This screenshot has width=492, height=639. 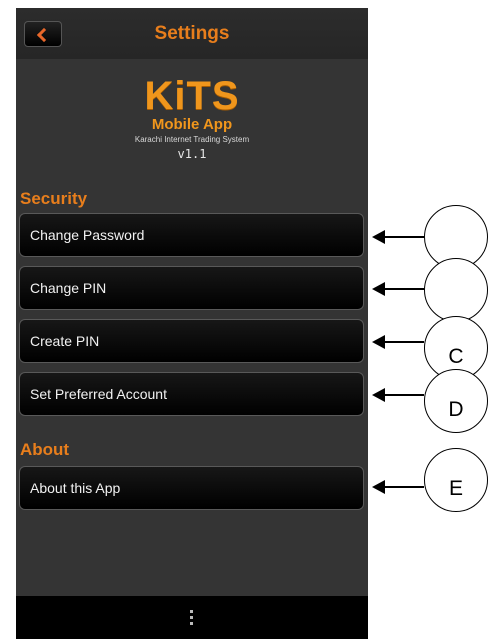 I want to click on annotation-circle: D, so click(x=456, y=401).